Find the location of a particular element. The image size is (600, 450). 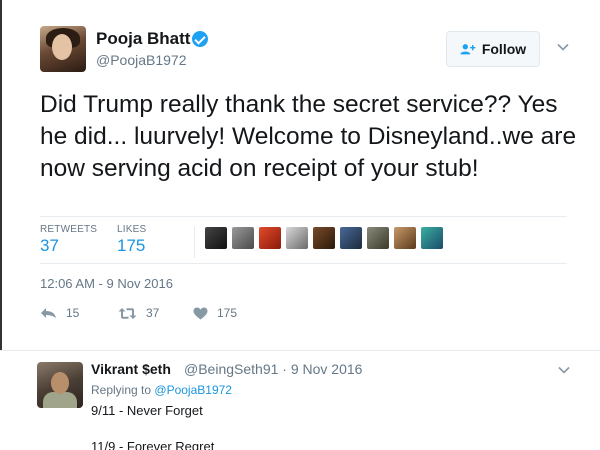

retweets-count: 37 is located at coordinates (49, 246).